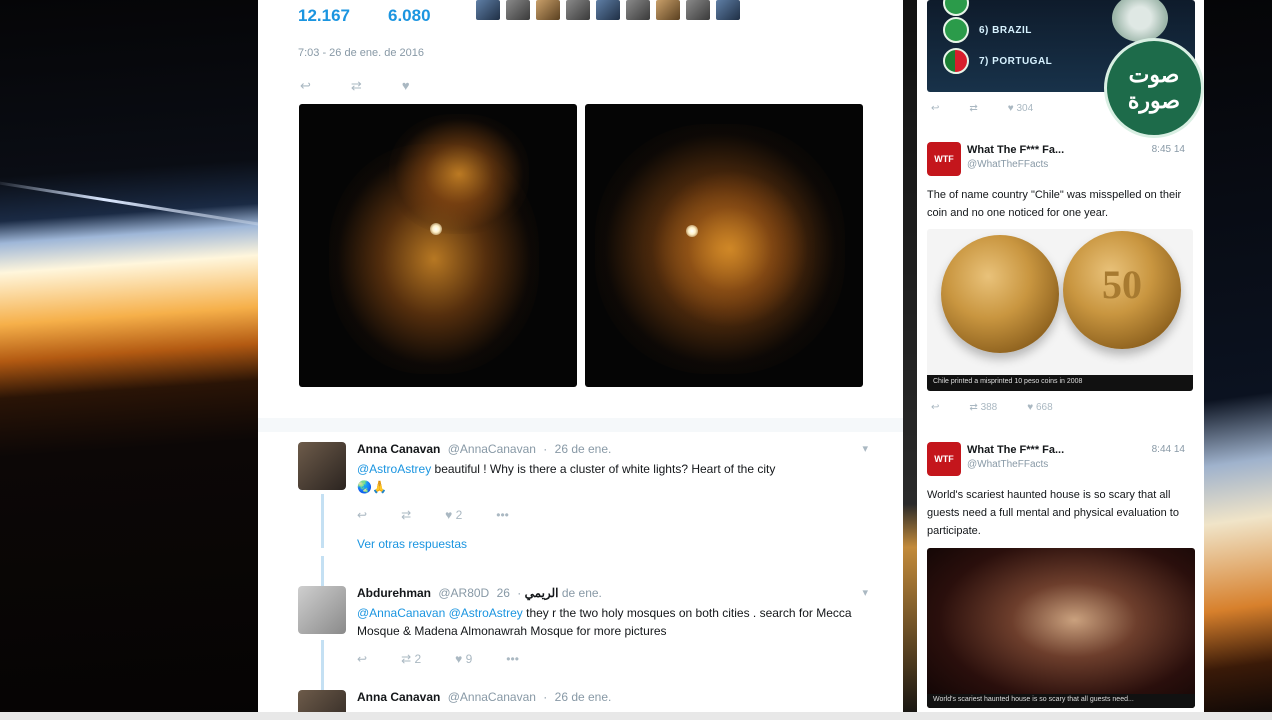 This screenshot has height=720, width=1272. Describe the element at coordinates (324, 16) in the screenshot. I see `retweet-count: 12.167` at that location.